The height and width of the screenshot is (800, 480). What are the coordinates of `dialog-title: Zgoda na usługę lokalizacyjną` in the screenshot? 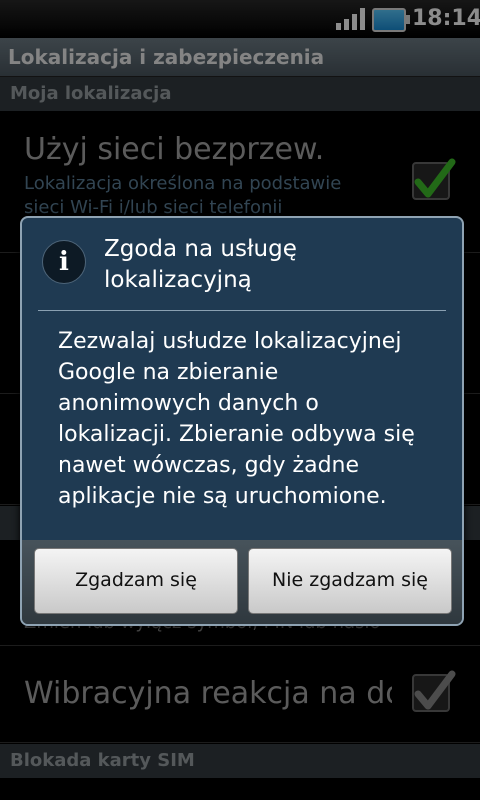 It's located at (200, 264).